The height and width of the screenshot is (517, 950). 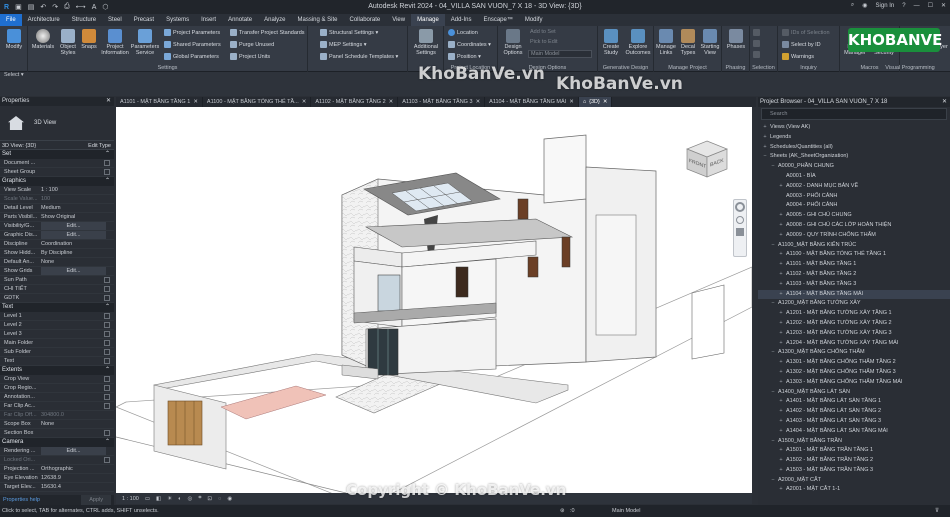 I want to click on browser-item: + A1402 - MẶT BẰNG LÁT SÀN TẦNG 2, so click(x=854, y=412).